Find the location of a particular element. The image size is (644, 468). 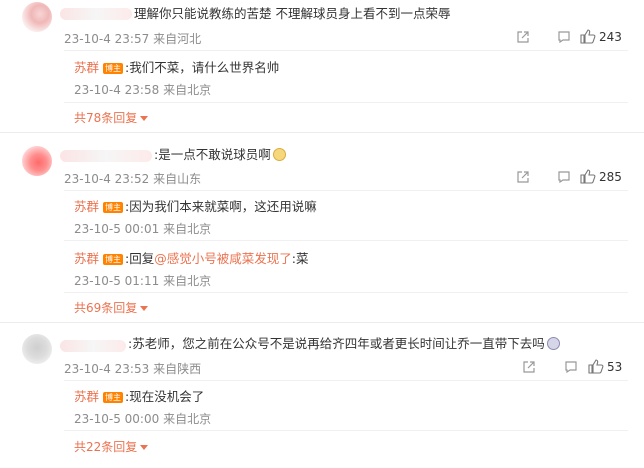

reply: 苏群 博主:因为我们本来就菜啊，这还用说嘛 is located at coordinates (195, 205).